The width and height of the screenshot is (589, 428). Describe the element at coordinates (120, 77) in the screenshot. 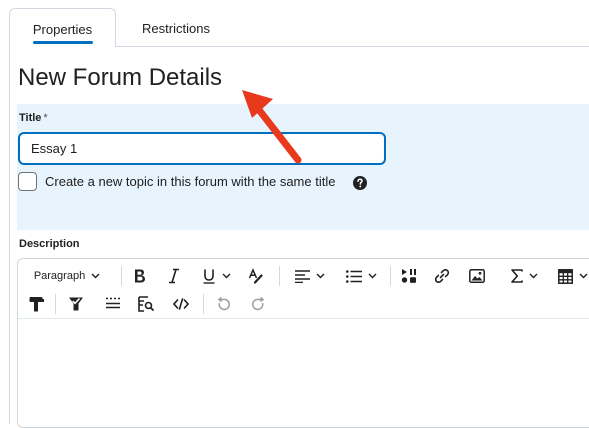

I see `page-title: New Forum Details` at that location.